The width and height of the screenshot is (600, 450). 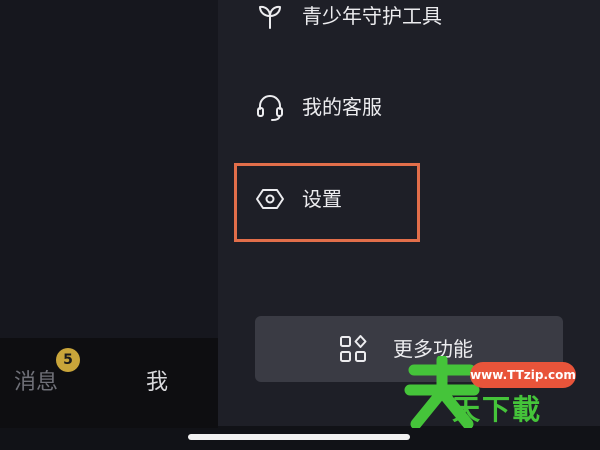 I want to click on menu-item-customer-service: 我的客服, so click(x=402, y=107).